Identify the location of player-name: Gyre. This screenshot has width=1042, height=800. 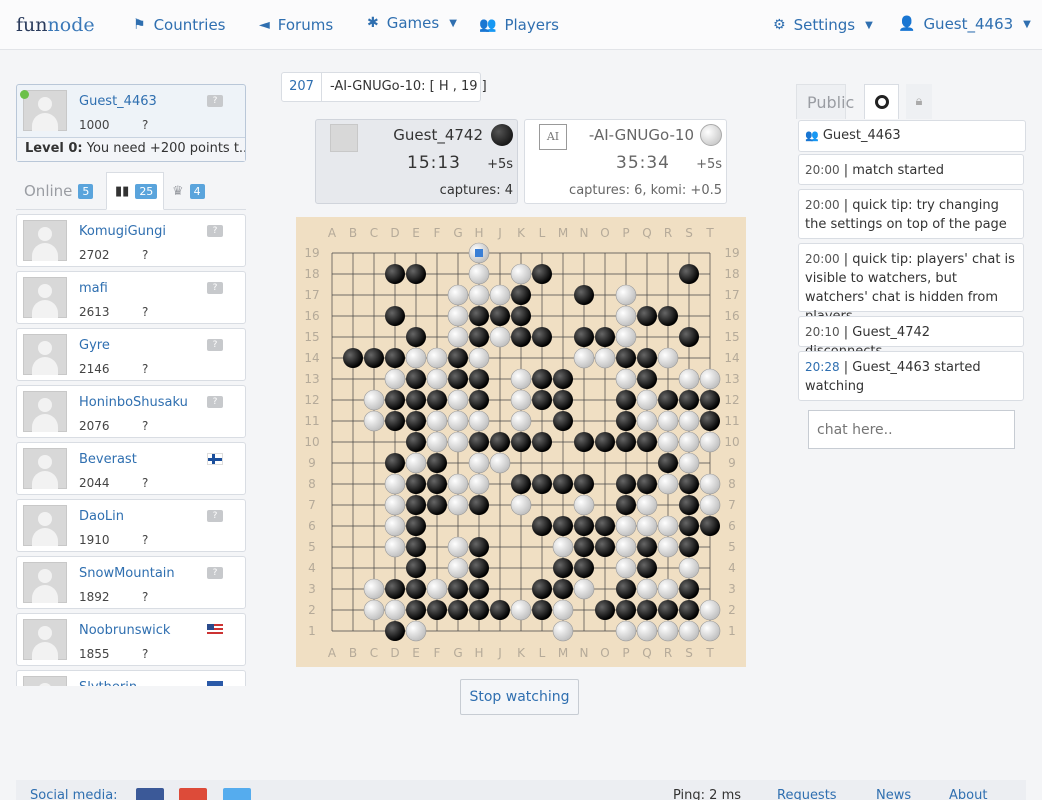
(94, 345).